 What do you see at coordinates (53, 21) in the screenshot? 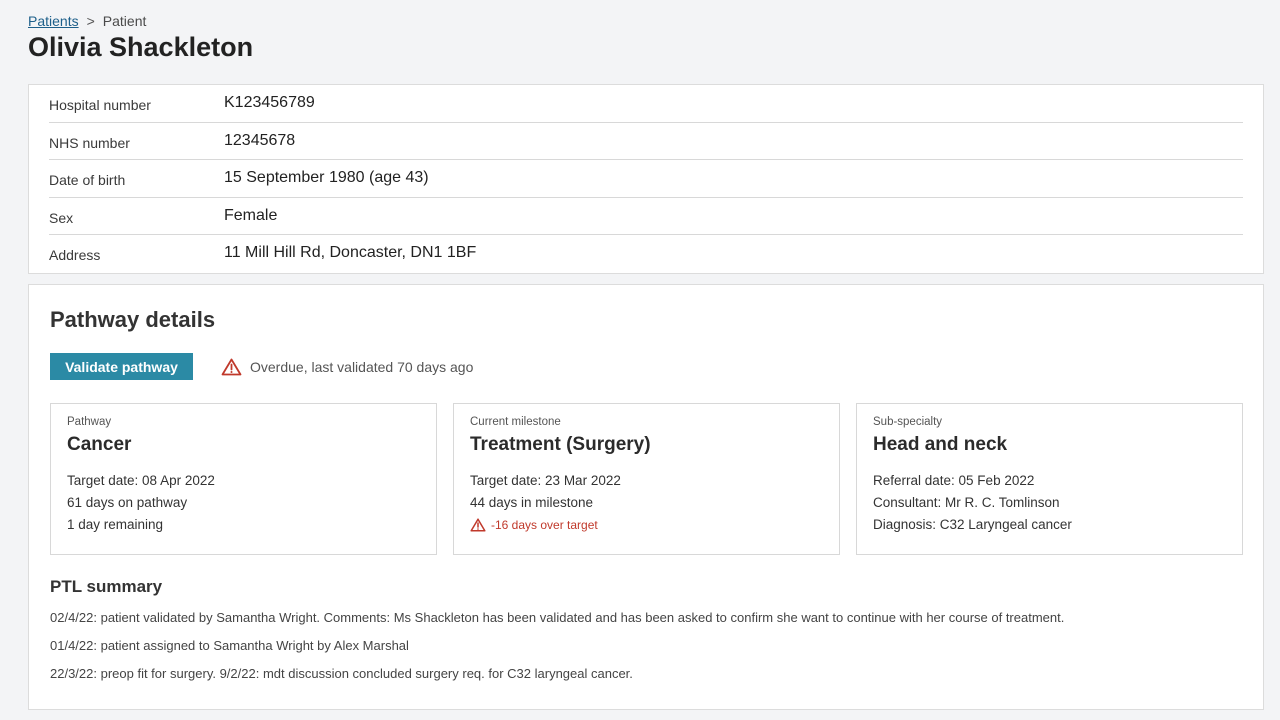
I see `breadcrumb-patients-link: Patients` at bounding box center [53, 21].